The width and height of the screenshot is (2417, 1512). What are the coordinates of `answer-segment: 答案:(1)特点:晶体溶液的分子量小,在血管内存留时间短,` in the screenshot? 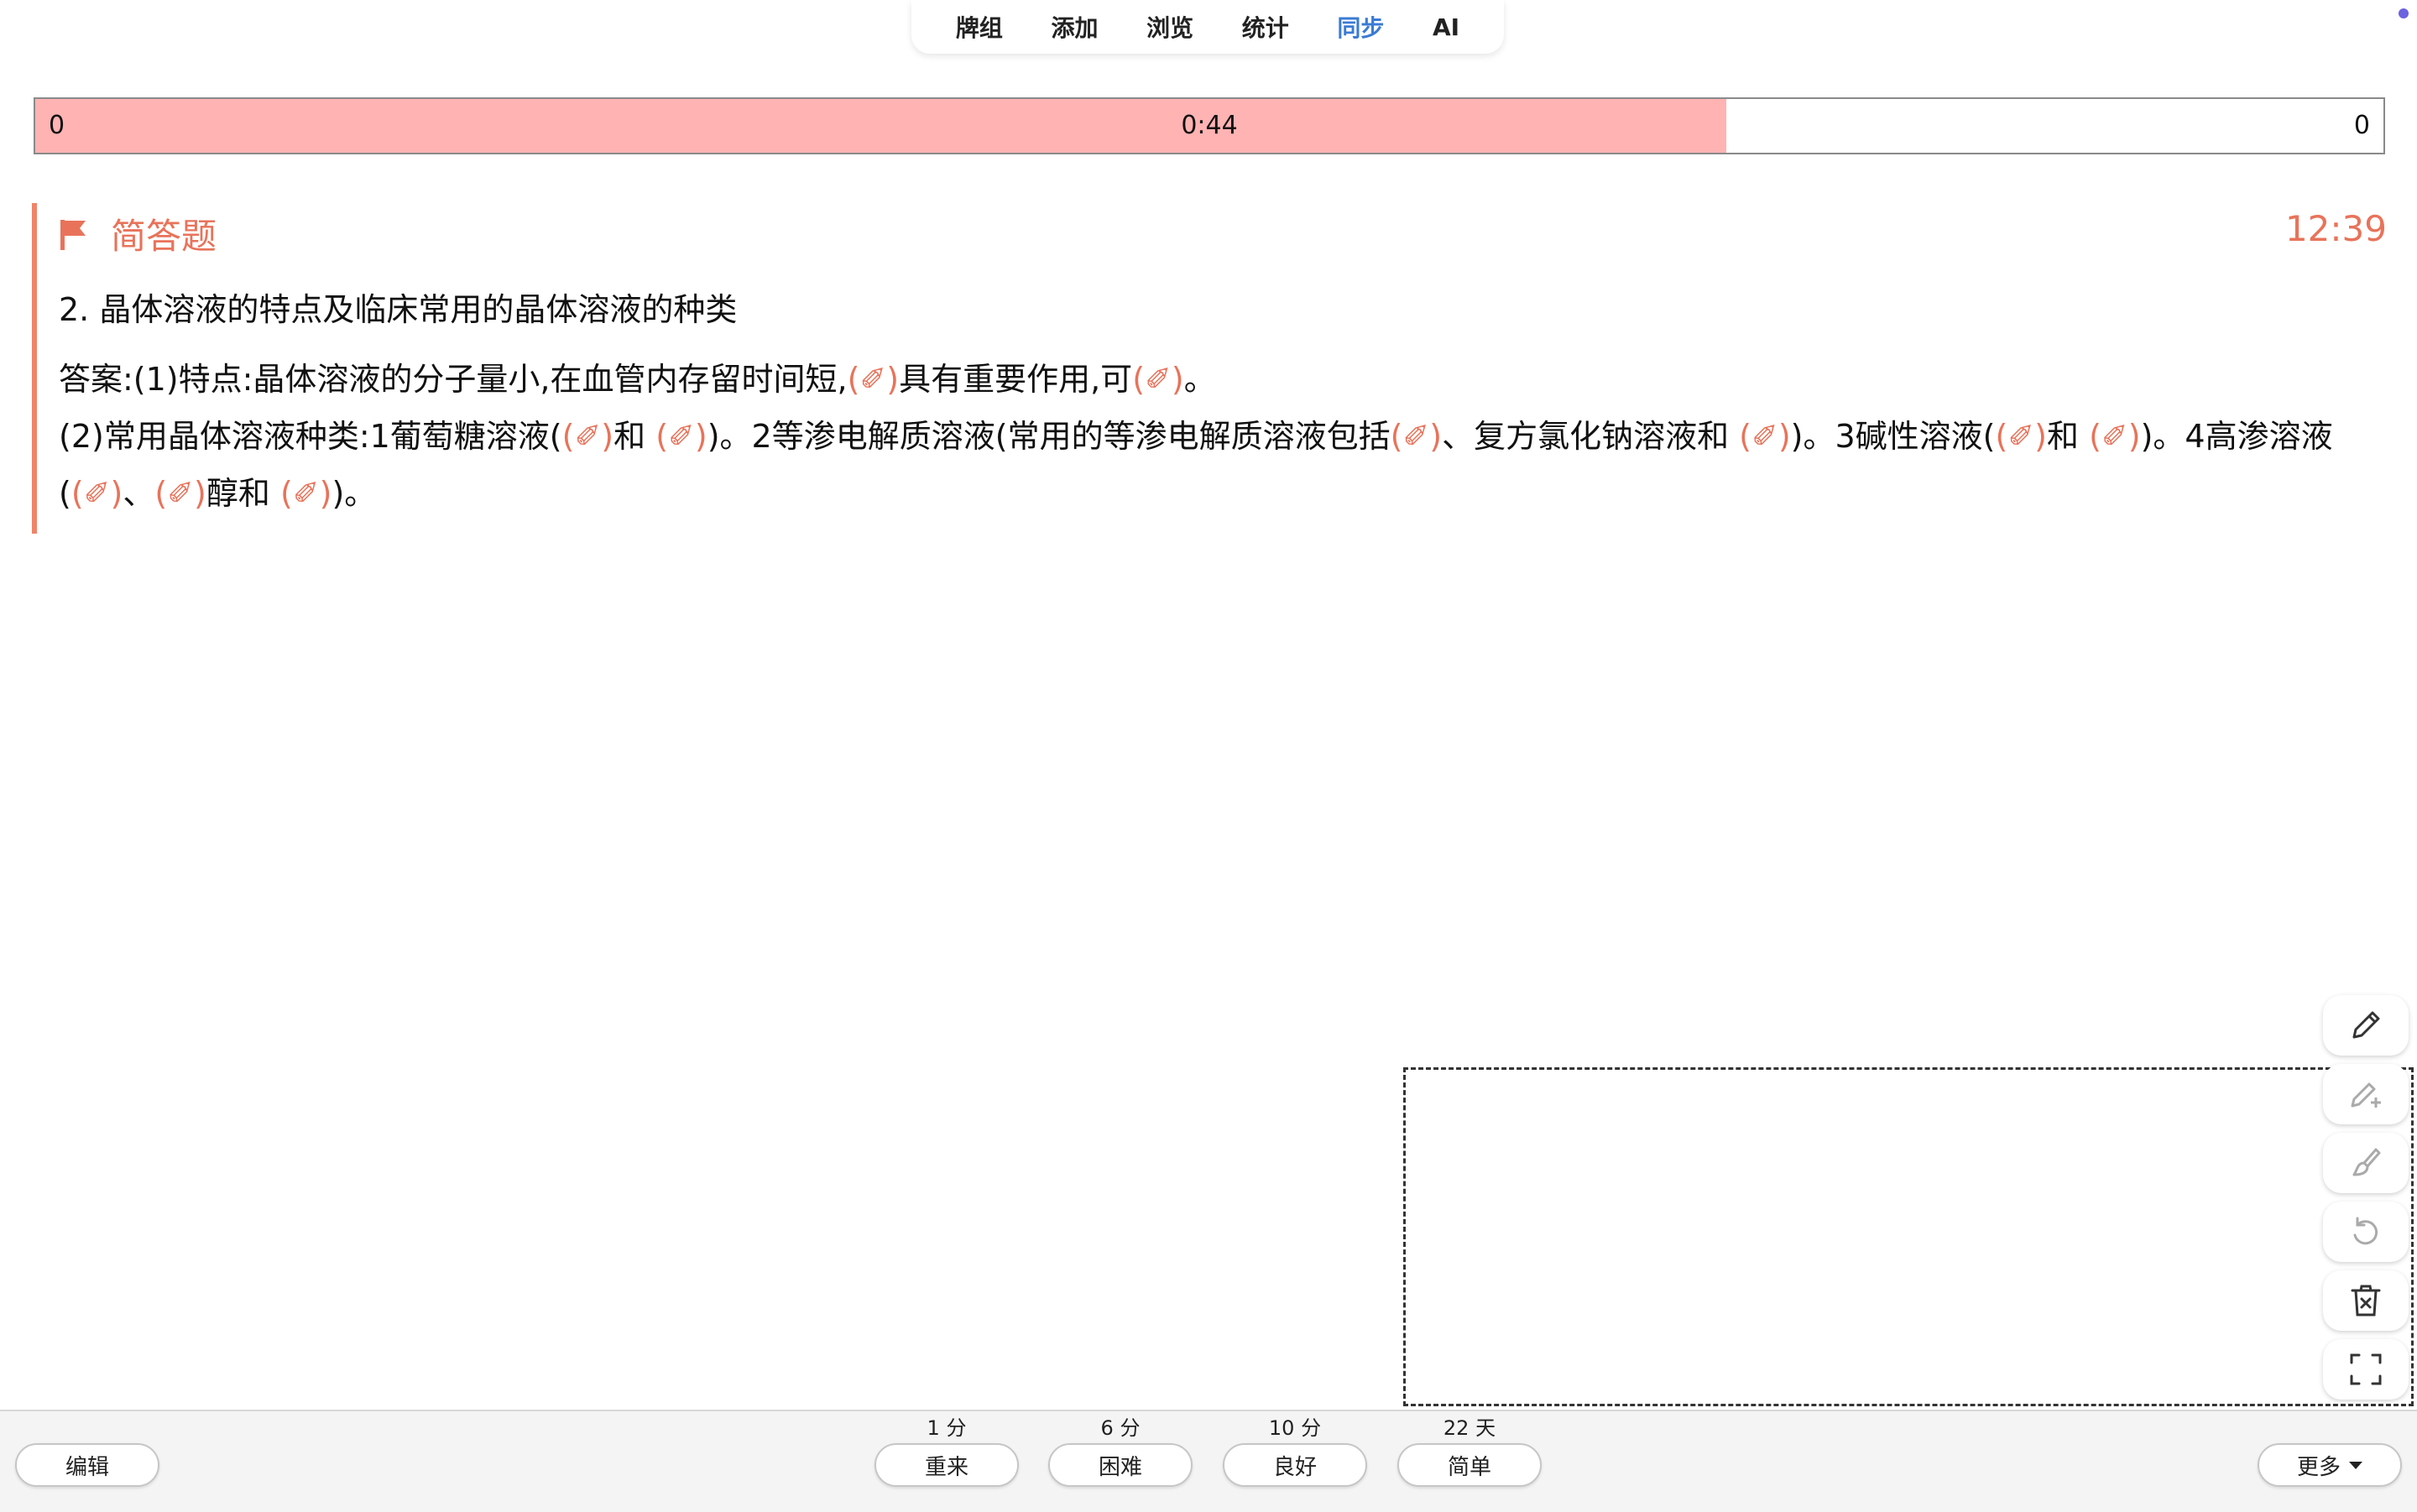 It's located at (453, 380).